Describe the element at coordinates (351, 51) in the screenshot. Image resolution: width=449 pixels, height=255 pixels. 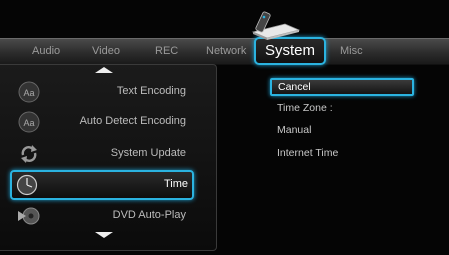
I see `tab-misc: Misc` at that location.